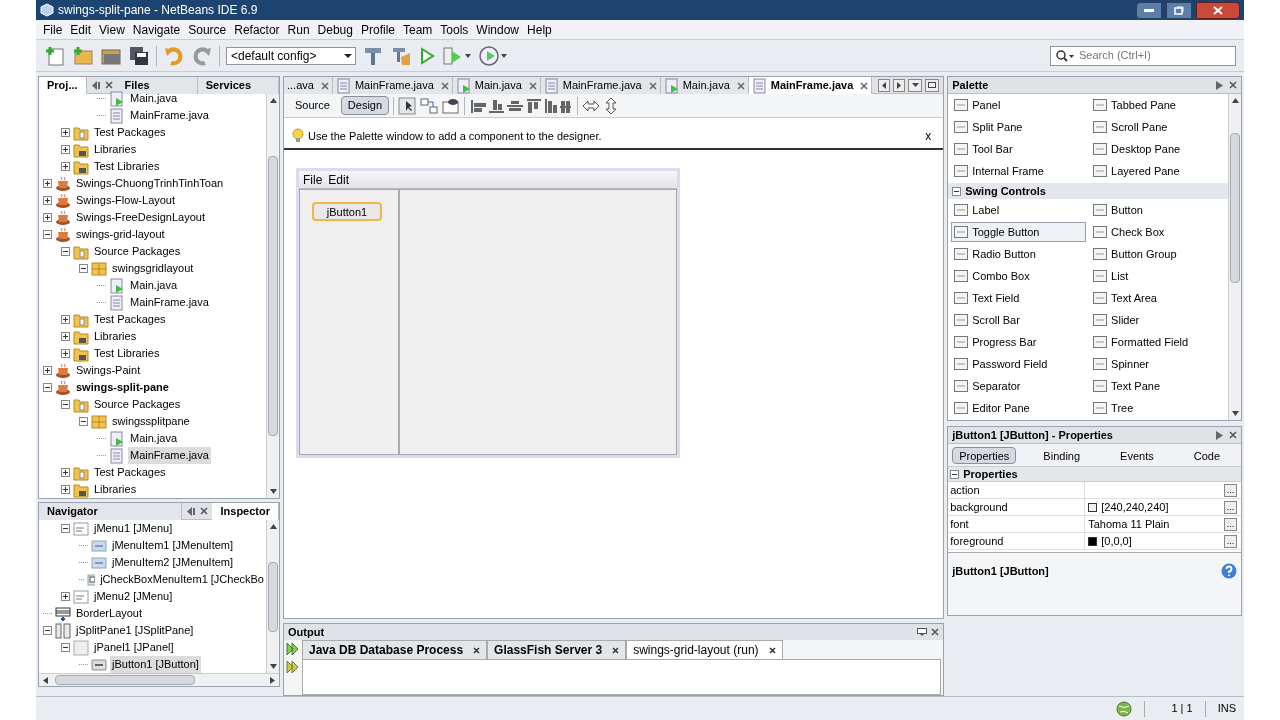 This screenshot has height=720, width=1280. What do you see at coordinates (1129, 524) in the screenshot?
I see `property-value: Tahoma 11 Plain` at bounding box center [1129, 524].